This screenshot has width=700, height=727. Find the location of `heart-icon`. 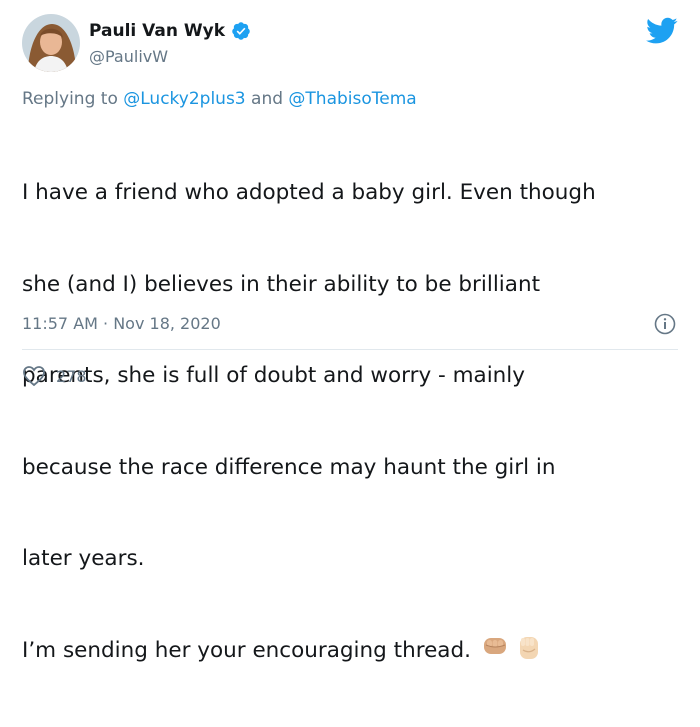

heart-icon is located at coordinates (34, 376).